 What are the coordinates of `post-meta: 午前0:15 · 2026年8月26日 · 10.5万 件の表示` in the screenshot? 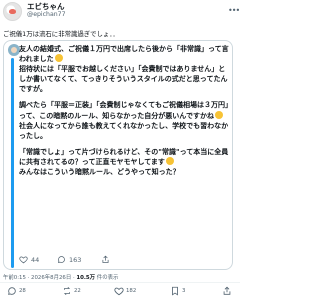 It's located at (60, 277).